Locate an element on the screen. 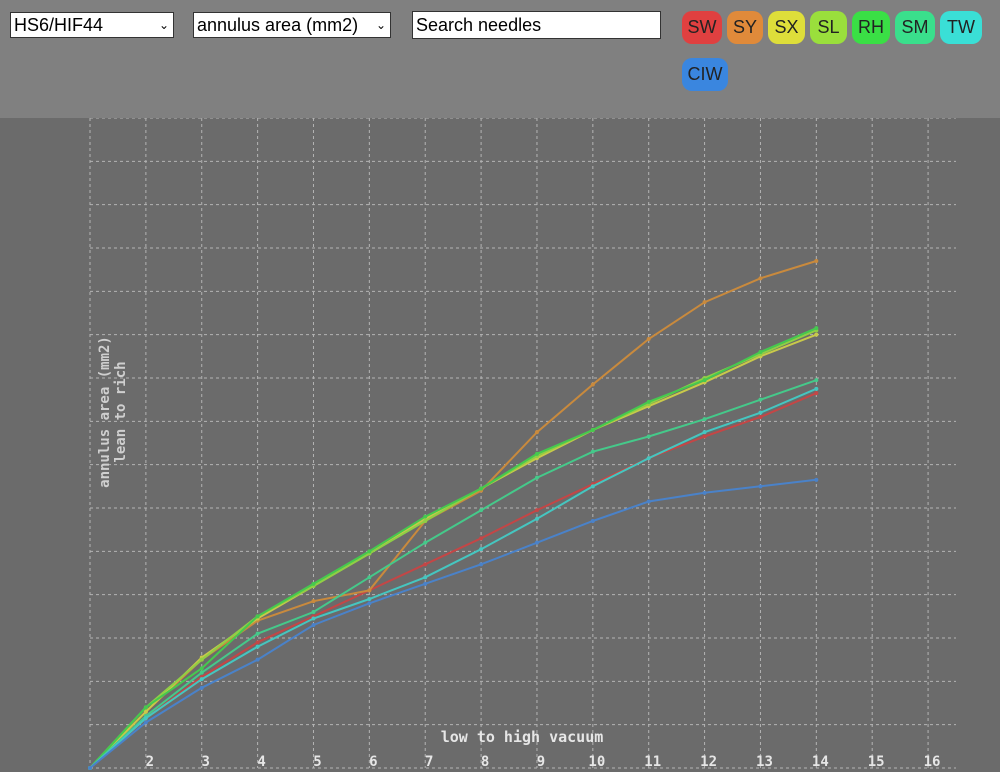 The width and height of the screenshot is (1000, 772). x-tick-label: 11 is located at coordinates (652, 762).